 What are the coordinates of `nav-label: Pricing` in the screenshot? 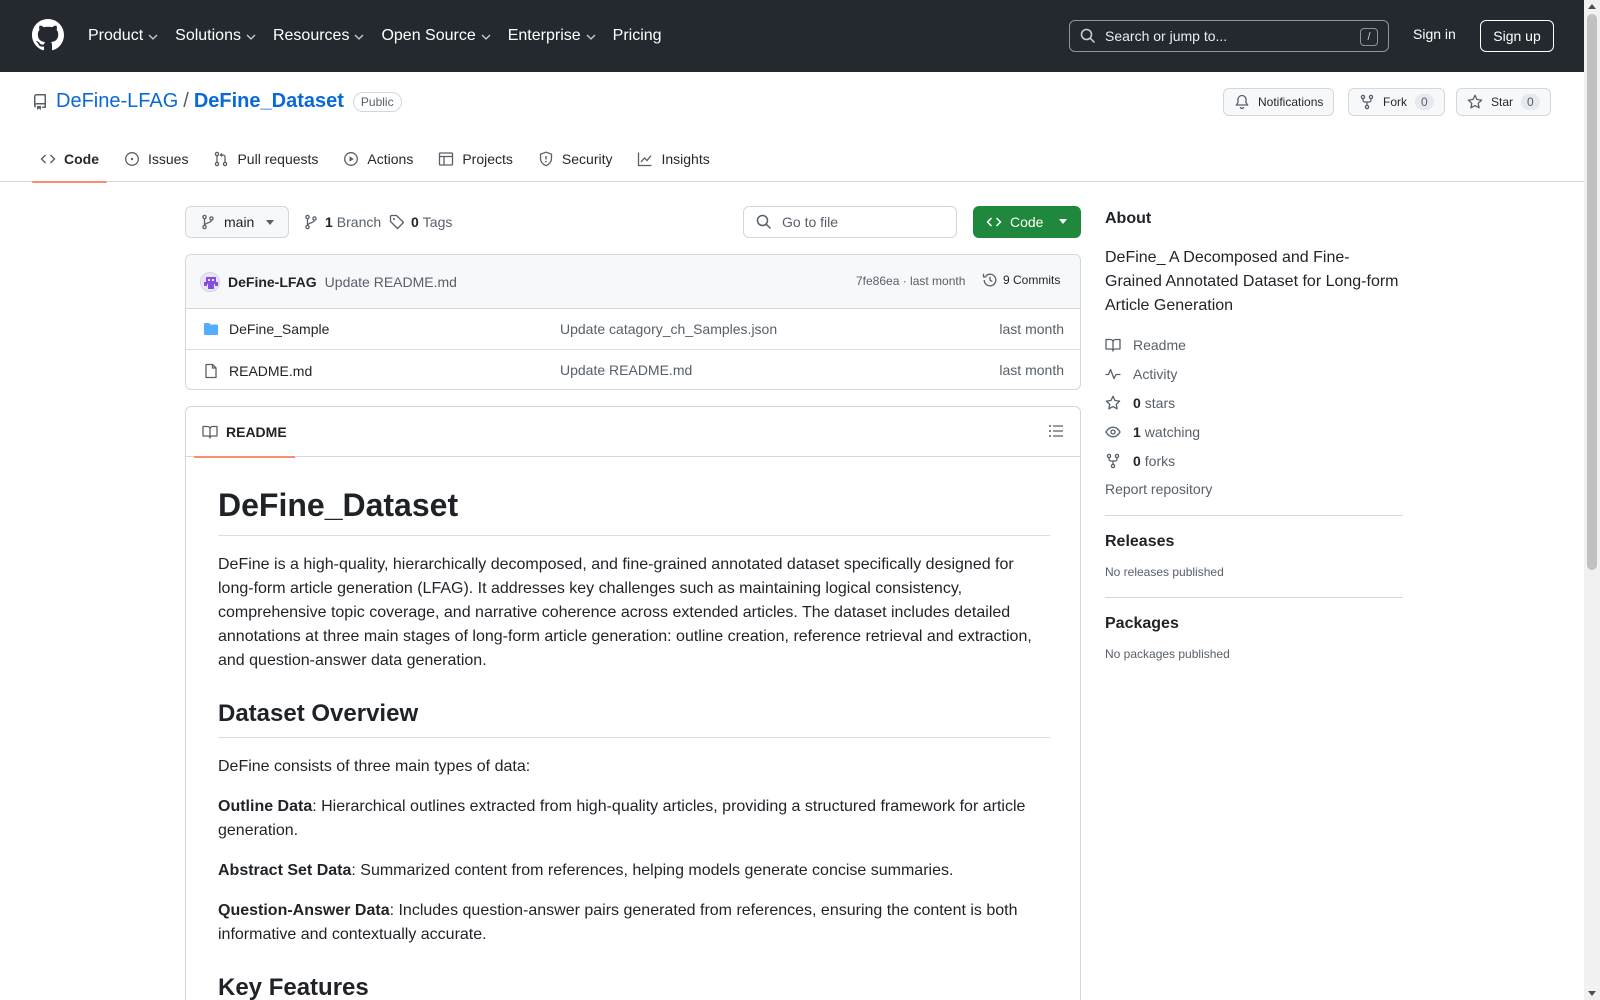 It's located at (637, 35).